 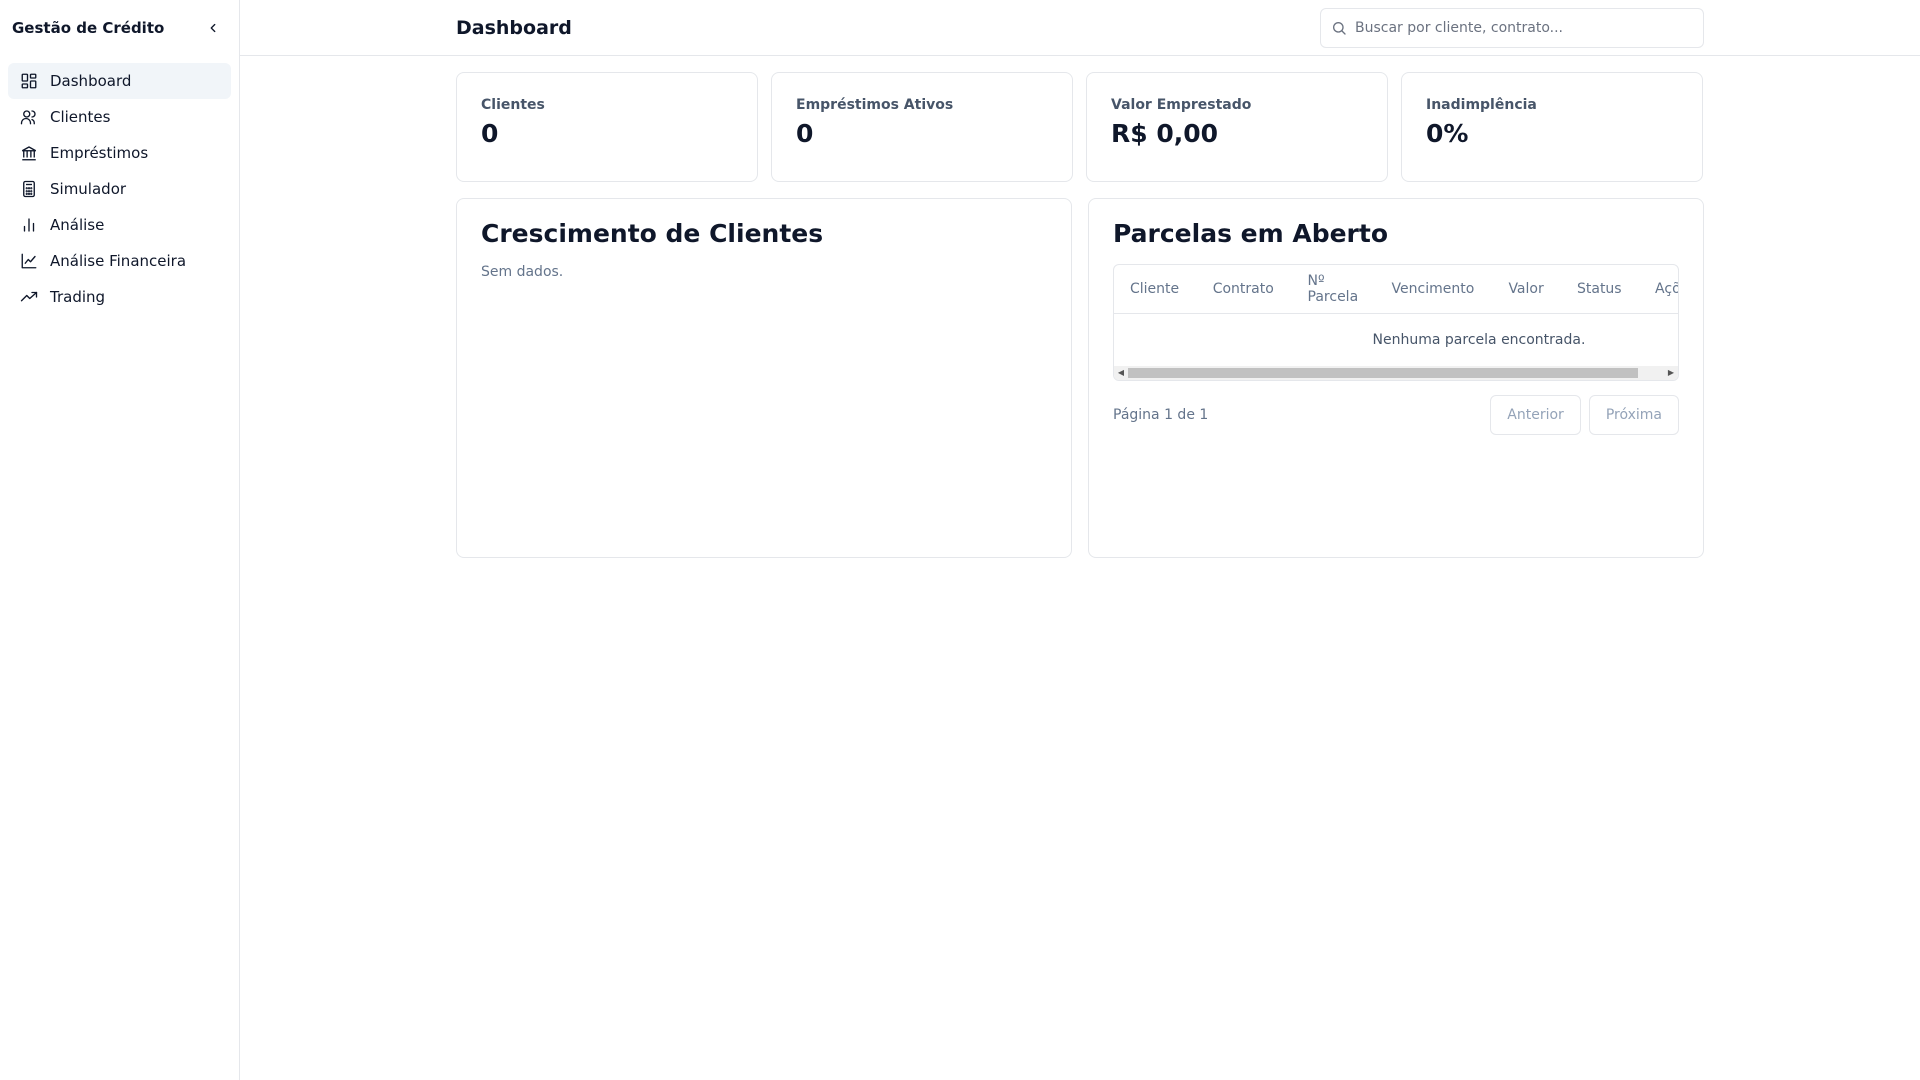 I want to click on bar-chart-icon, so click(x=29, y=225).